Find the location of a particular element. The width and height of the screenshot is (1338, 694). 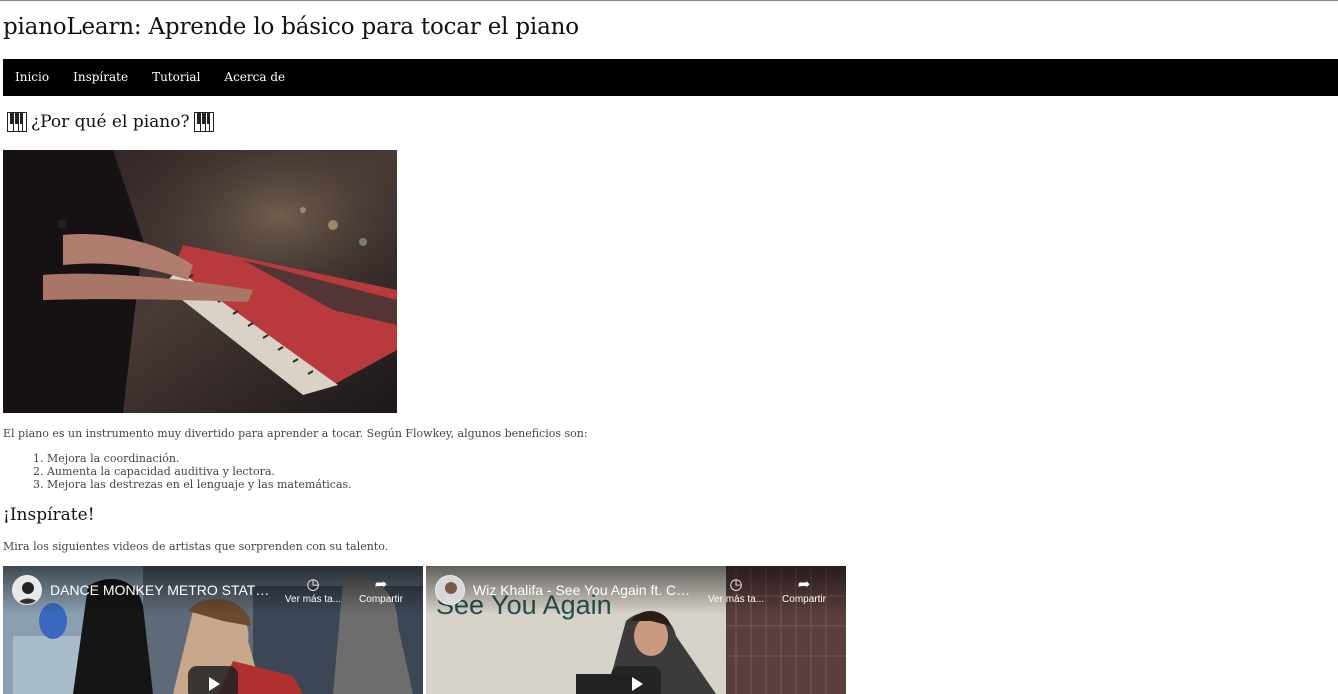

why-piano-heading-text: ¿Por qué el piano? is located at coordinates (110, 122).